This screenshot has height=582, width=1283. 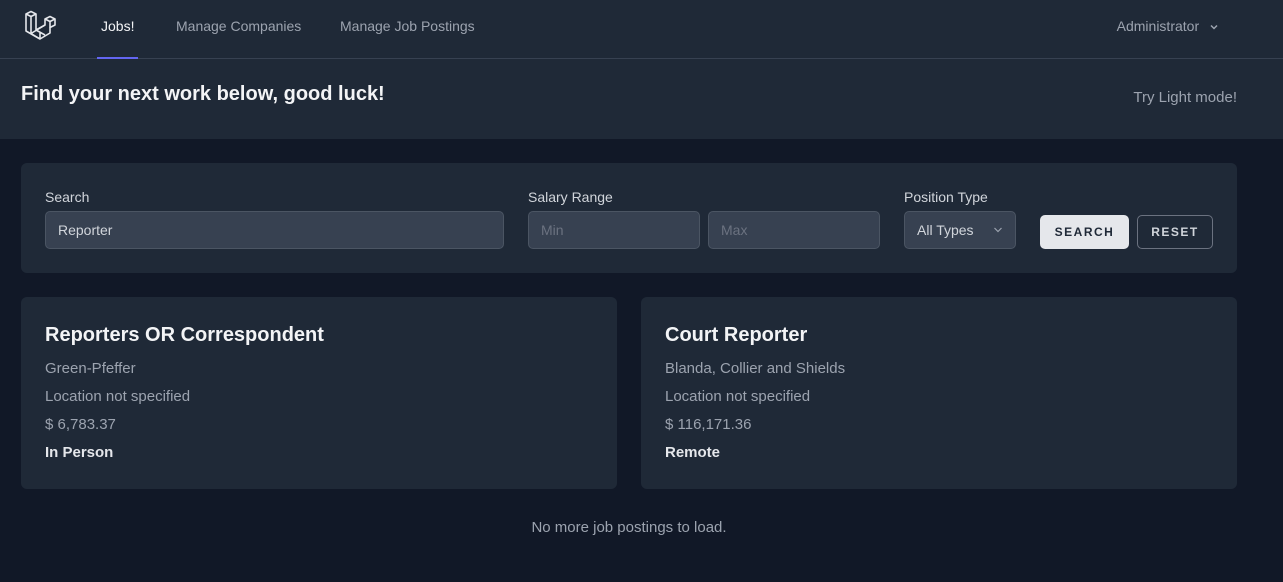 What do you see at coordinates (118, 29) in the screenshot?
I see `nav-link-jobs: Jobs!` at bounding box center [118, 29].